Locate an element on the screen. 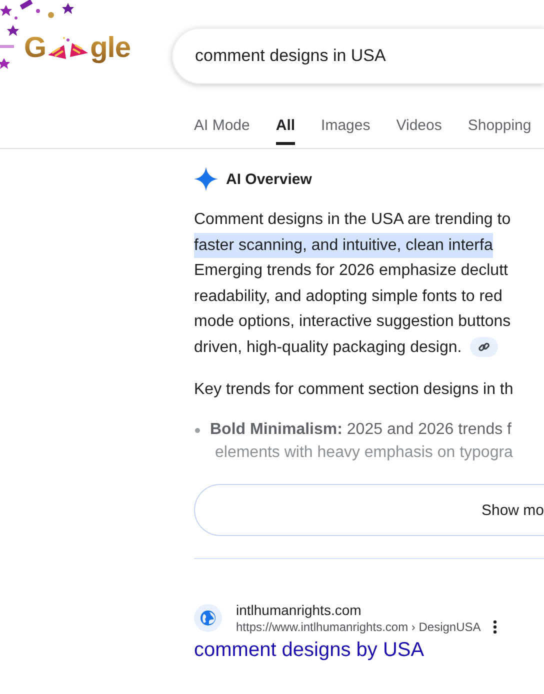  list-item-text: elements with heavy emphasis on typogra is located at coordinates (364, 453).